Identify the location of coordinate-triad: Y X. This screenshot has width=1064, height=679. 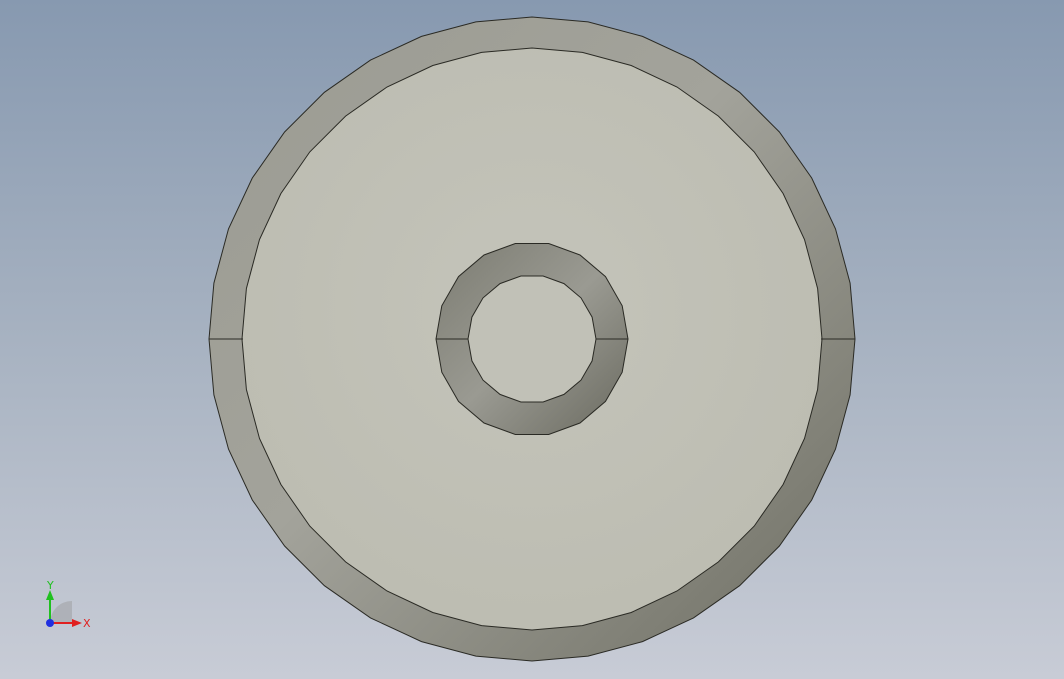
(68, 604).